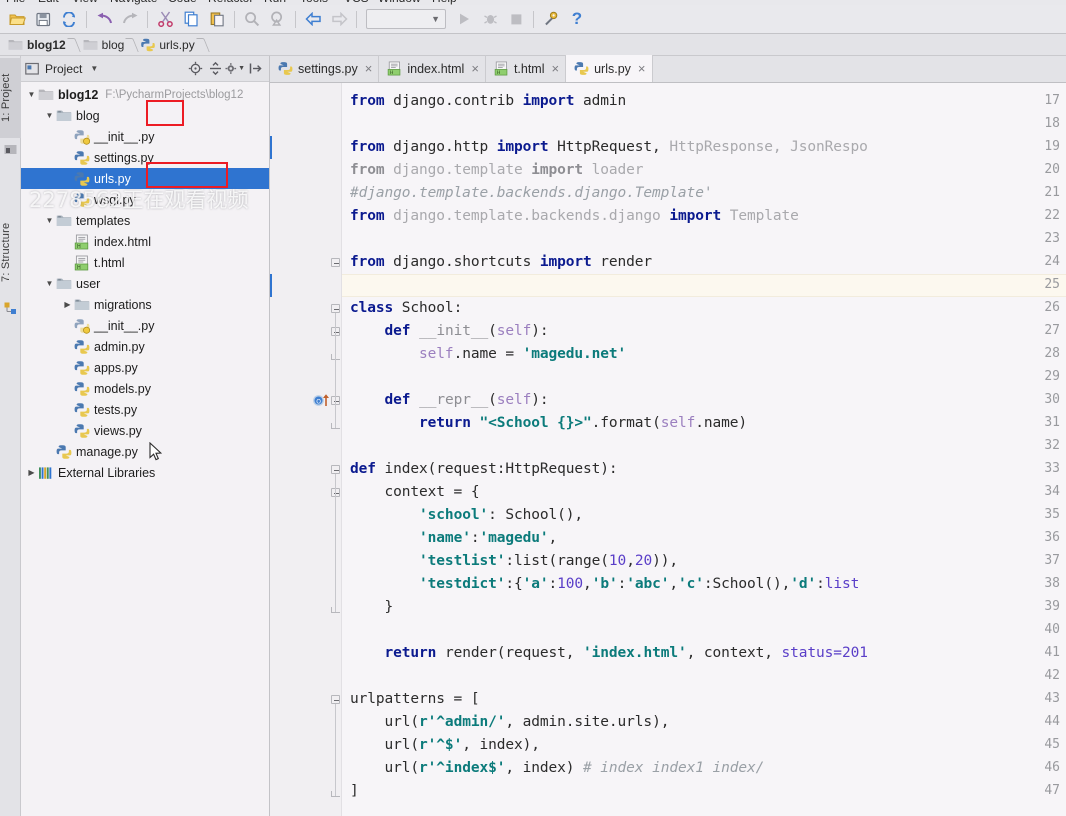 The image size is (1066, 816). I want to click on tree-item-views-py: views.py, so click(145, 430).